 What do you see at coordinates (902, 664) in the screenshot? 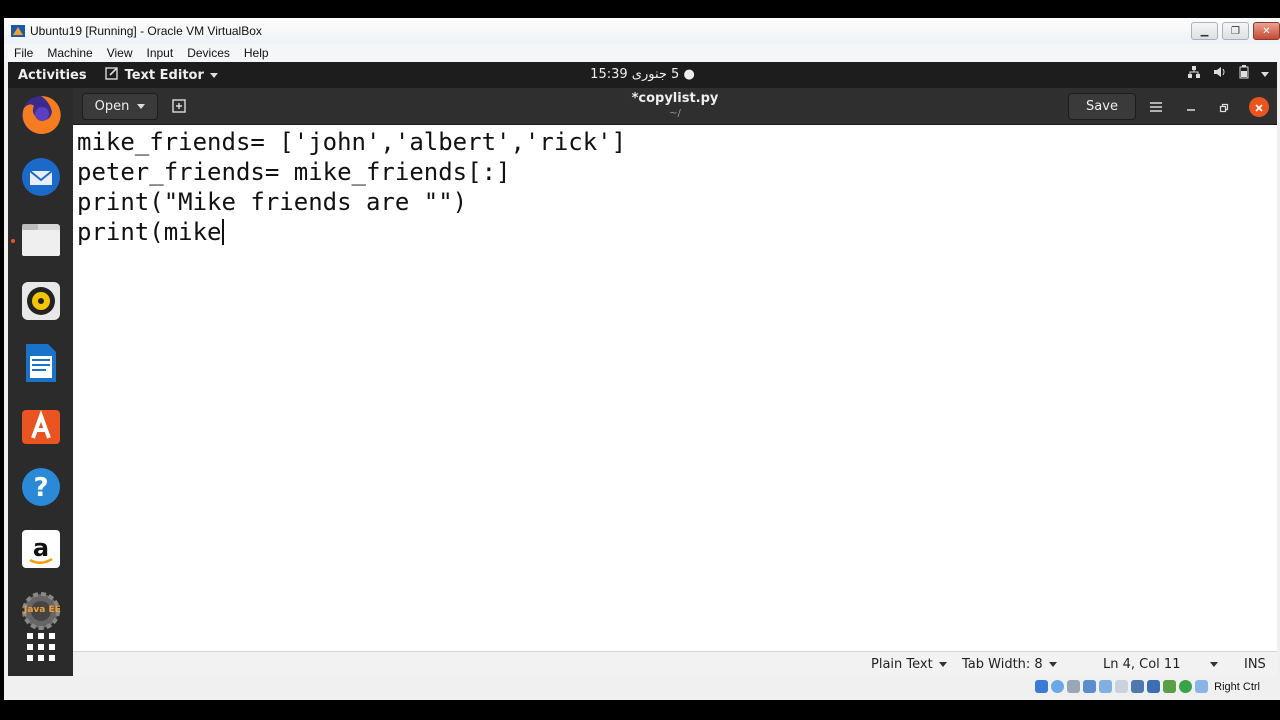
I see `language-label: Plain Text` at bounding box center [902, 664].